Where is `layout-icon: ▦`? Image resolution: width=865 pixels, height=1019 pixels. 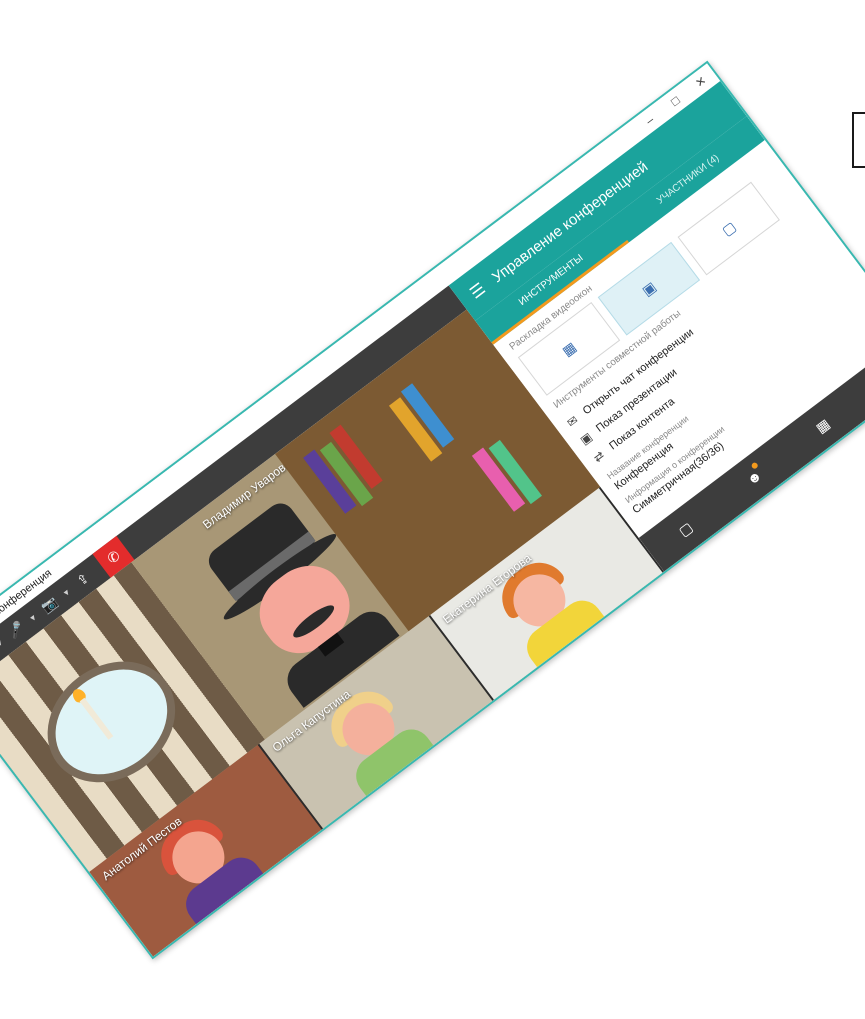
layout-icon: ▦ is located at coordinates (822, 426).